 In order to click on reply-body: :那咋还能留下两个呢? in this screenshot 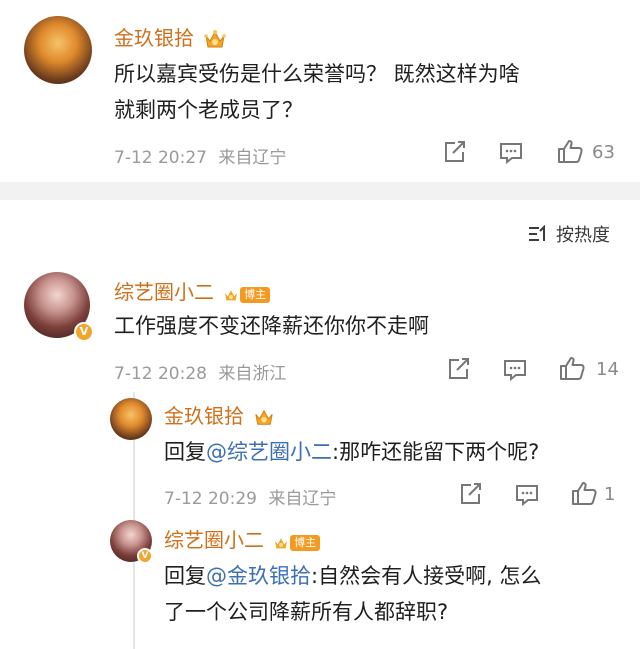, I will do `click(436, 452)`.